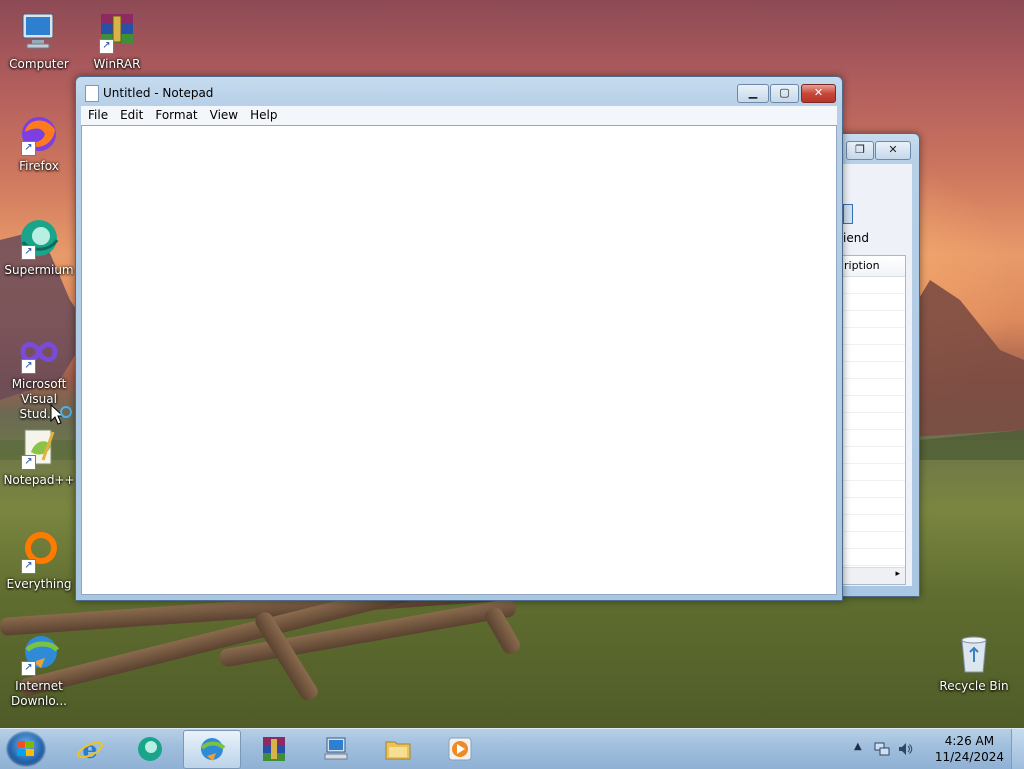  What do you see at coordinates (974, 686) in the screenshot?
I see `desktop-icon-label: Recycle Bin` at bounding box center [974, 686].